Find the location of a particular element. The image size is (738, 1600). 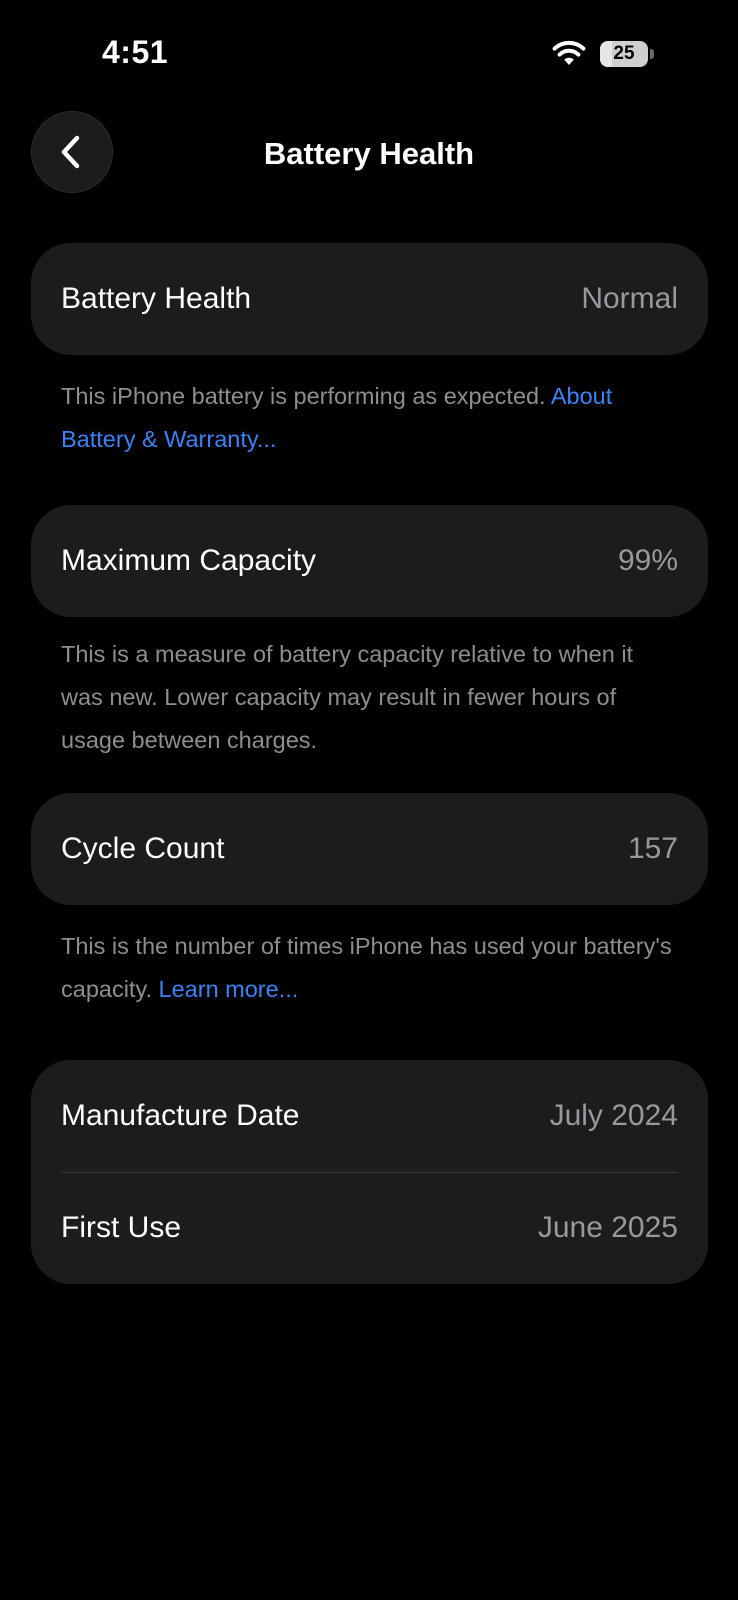

cycle-count-card: Cycle Count 157 is located at coordinates (369, 849).